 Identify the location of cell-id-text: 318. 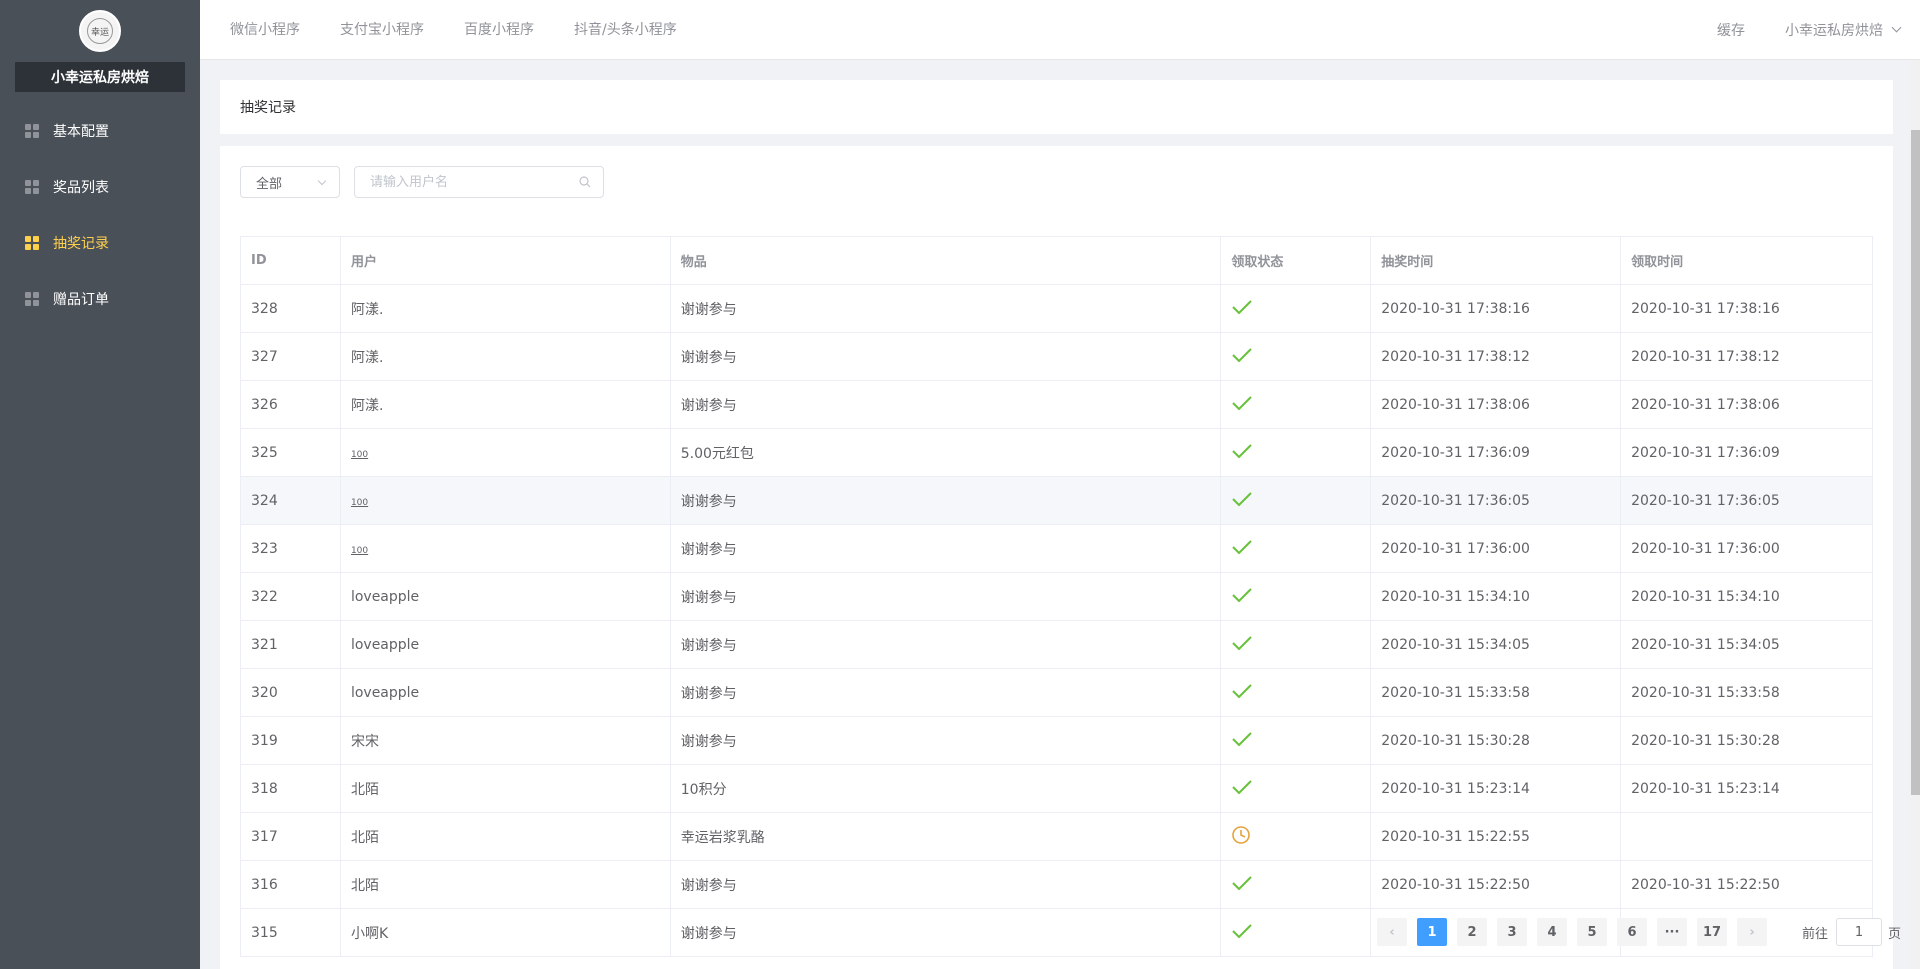
(264, 788).